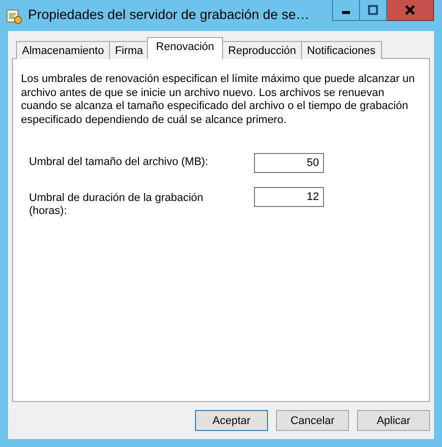 Image resolution: width=442 pixels, height=447 pixels. What do you see at coordinates (116, 204) in the screenshot?
I see `field-label: Umbral de duración de la grabación (horas):` at bounding box center [116, 204].